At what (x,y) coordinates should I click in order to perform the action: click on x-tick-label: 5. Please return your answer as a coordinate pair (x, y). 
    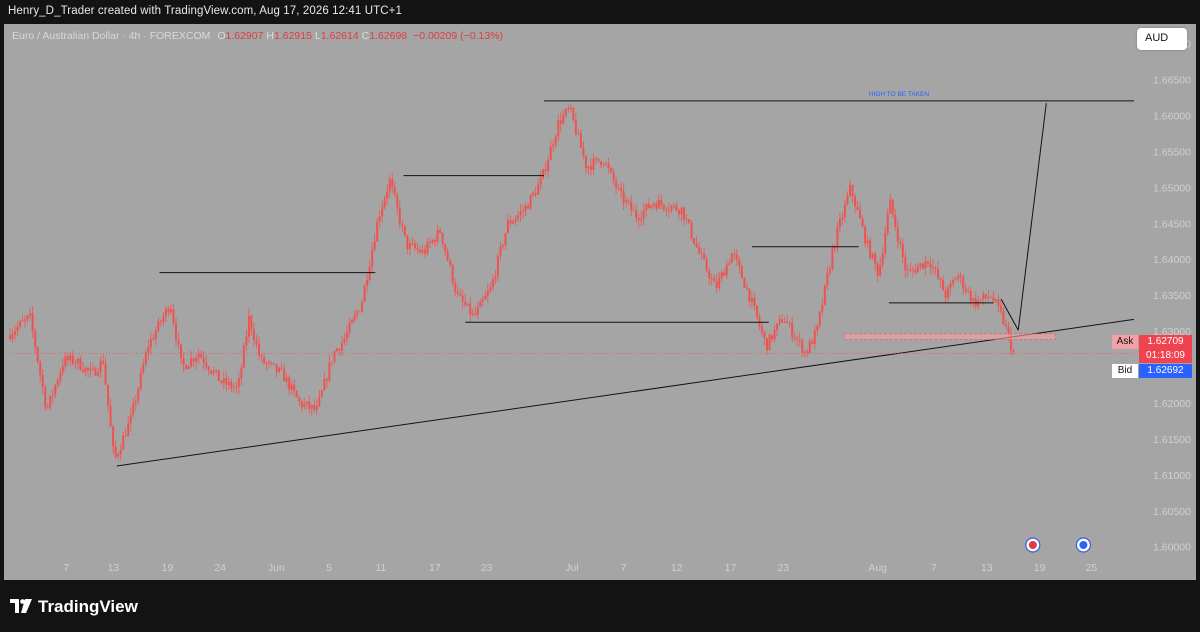
    Looking at the image, I should click on (329, 568).